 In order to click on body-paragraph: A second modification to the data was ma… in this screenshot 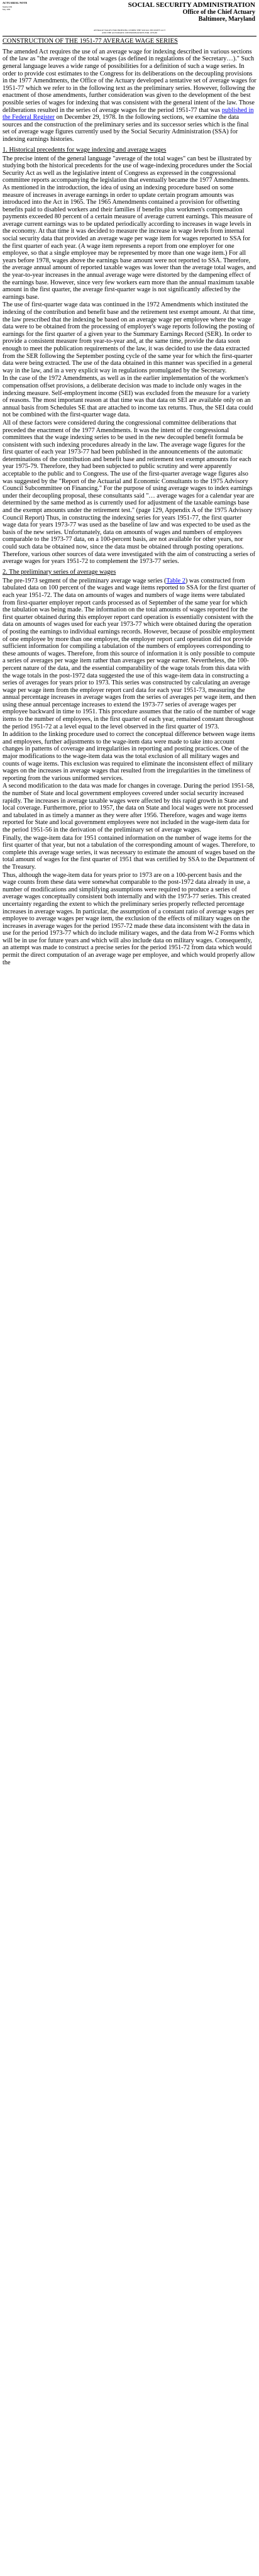, I will do `click(129, 808)`.